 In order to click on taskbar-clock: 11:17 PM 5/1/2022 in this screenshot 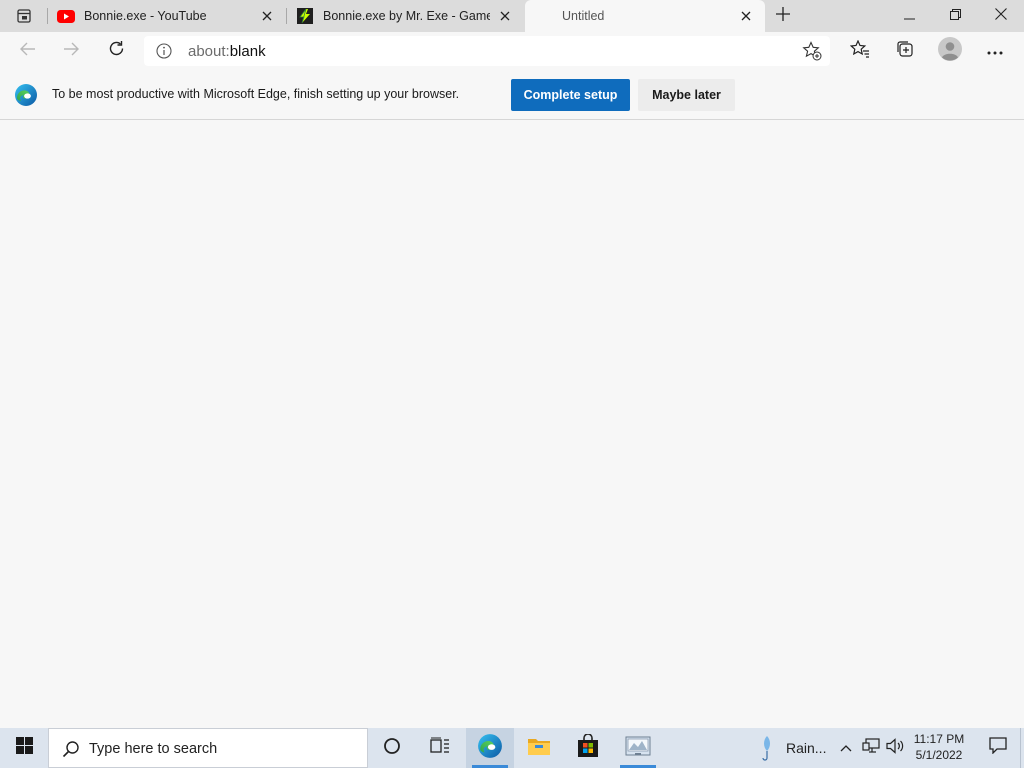, I will do `click(939, 748)`.